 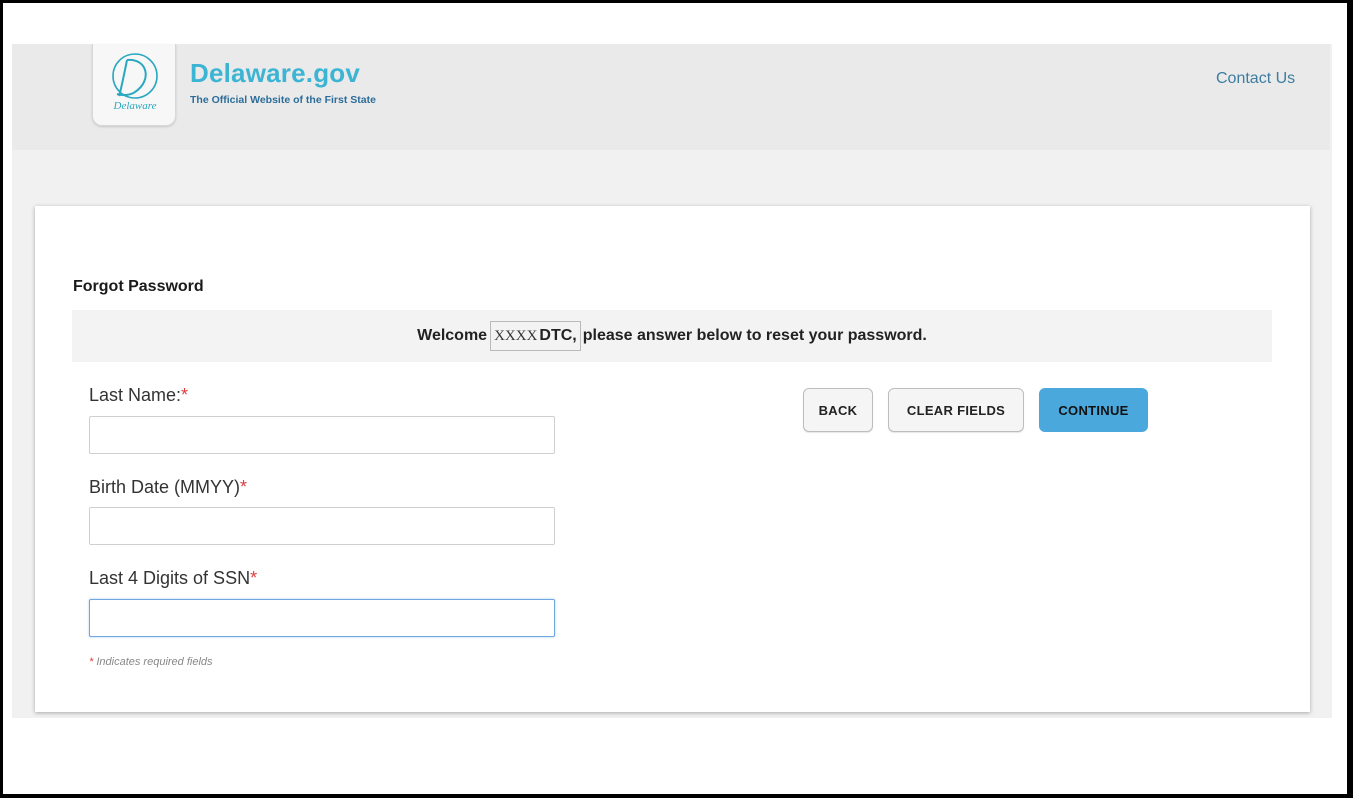 I want to click on ssn-label-text: Last 4 Digits of SSN, so click(x=170, y=578).